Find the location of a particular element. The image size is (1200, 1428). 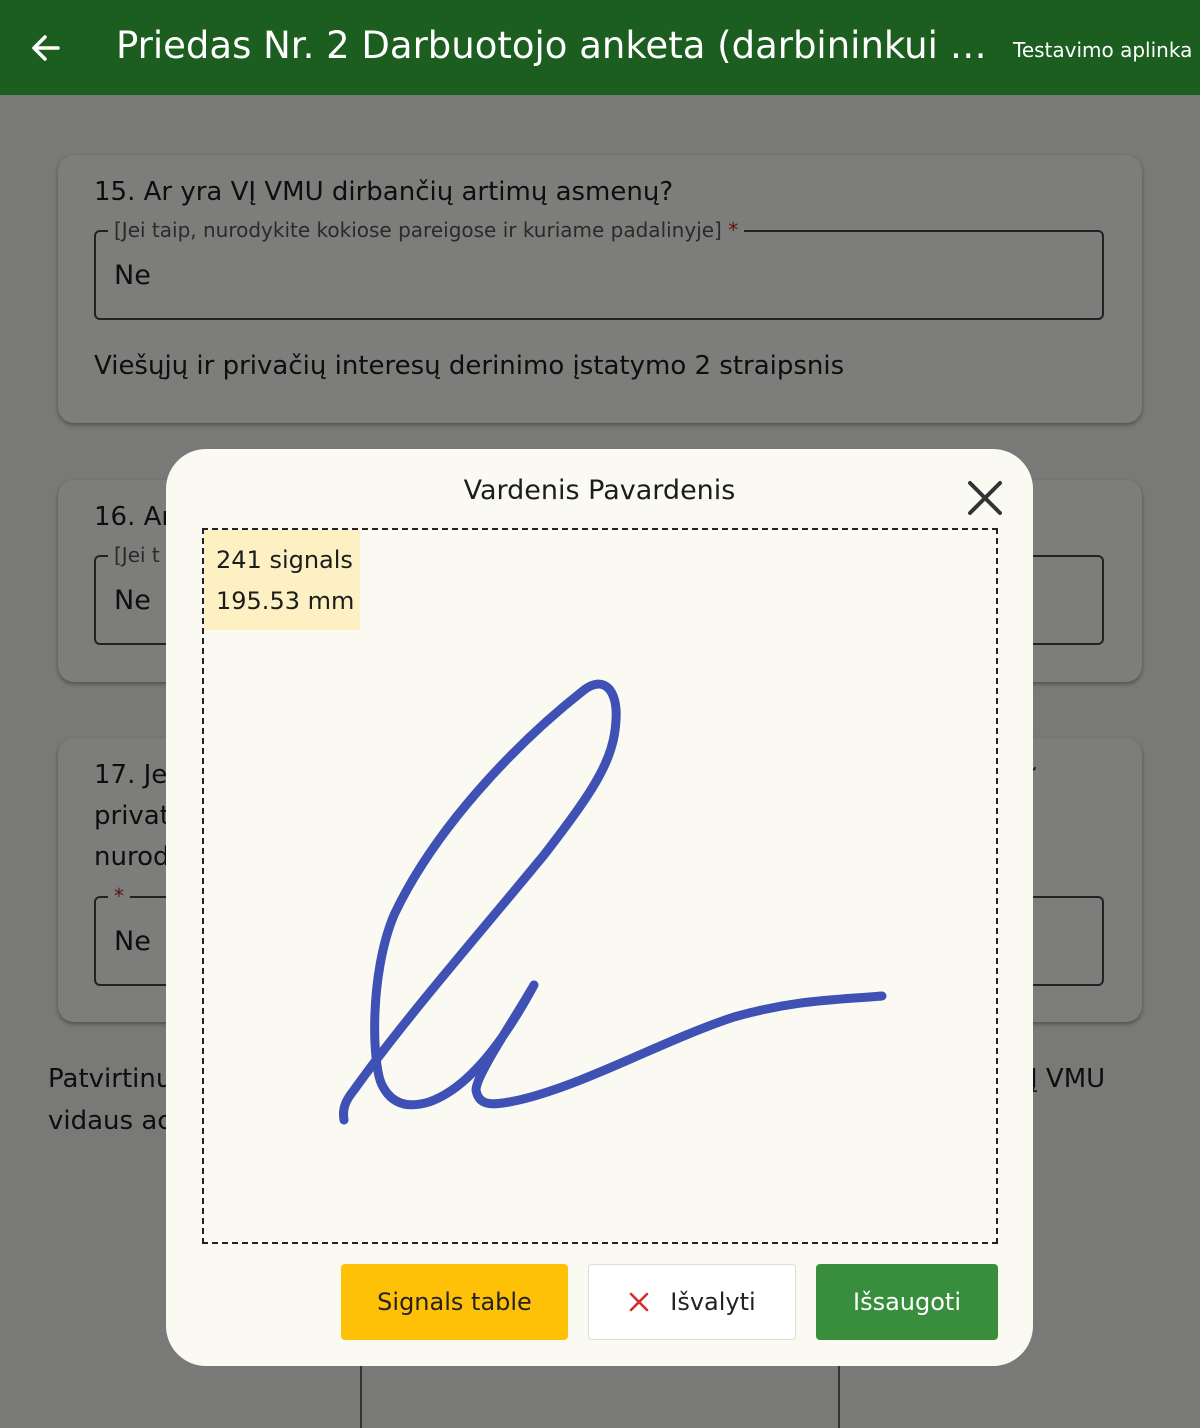

clear-button: Išvalyti is located at coordinates (692, 1302).